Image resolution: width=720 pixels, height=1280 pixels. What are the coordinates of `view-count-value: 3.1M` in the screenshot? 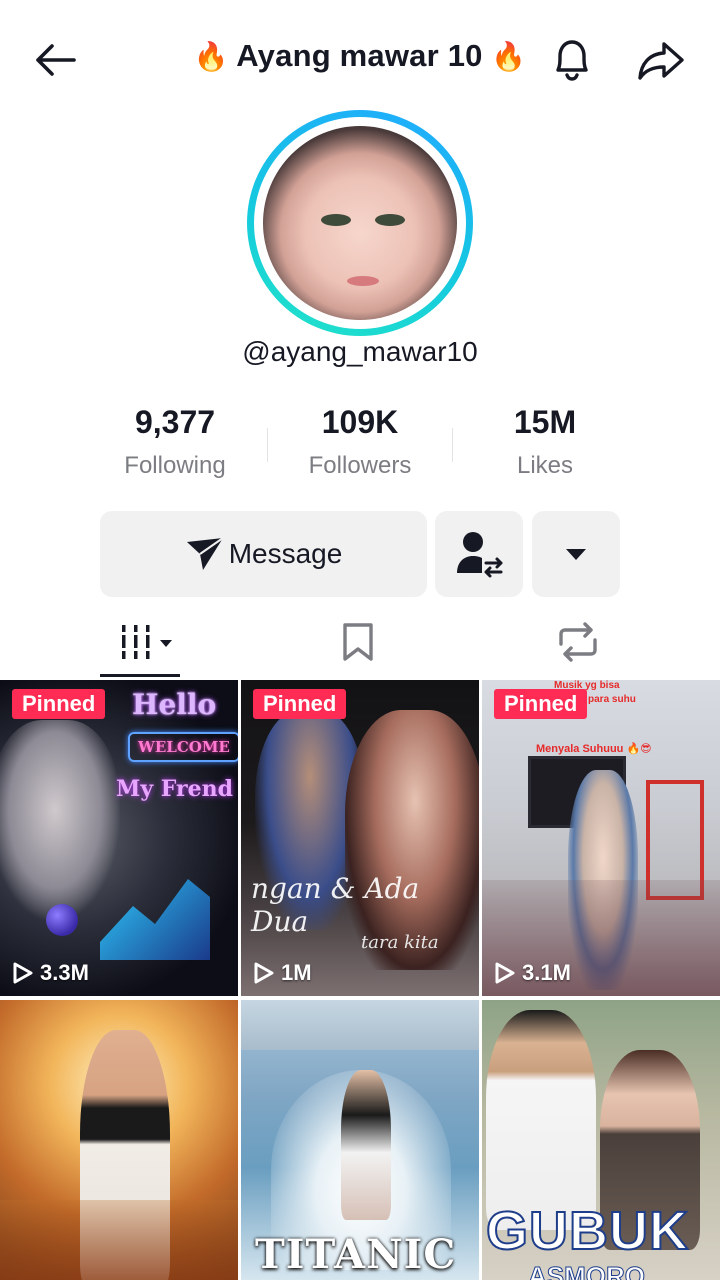 It's located at (546, 972).